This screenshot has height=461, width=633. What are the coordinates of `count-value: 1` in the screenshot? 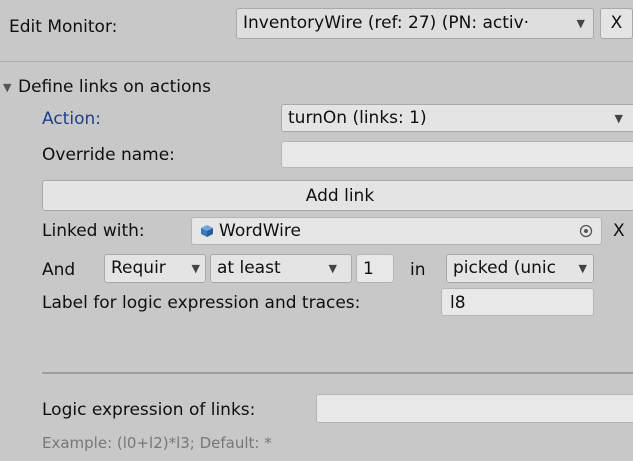 It's located at (368, 269).